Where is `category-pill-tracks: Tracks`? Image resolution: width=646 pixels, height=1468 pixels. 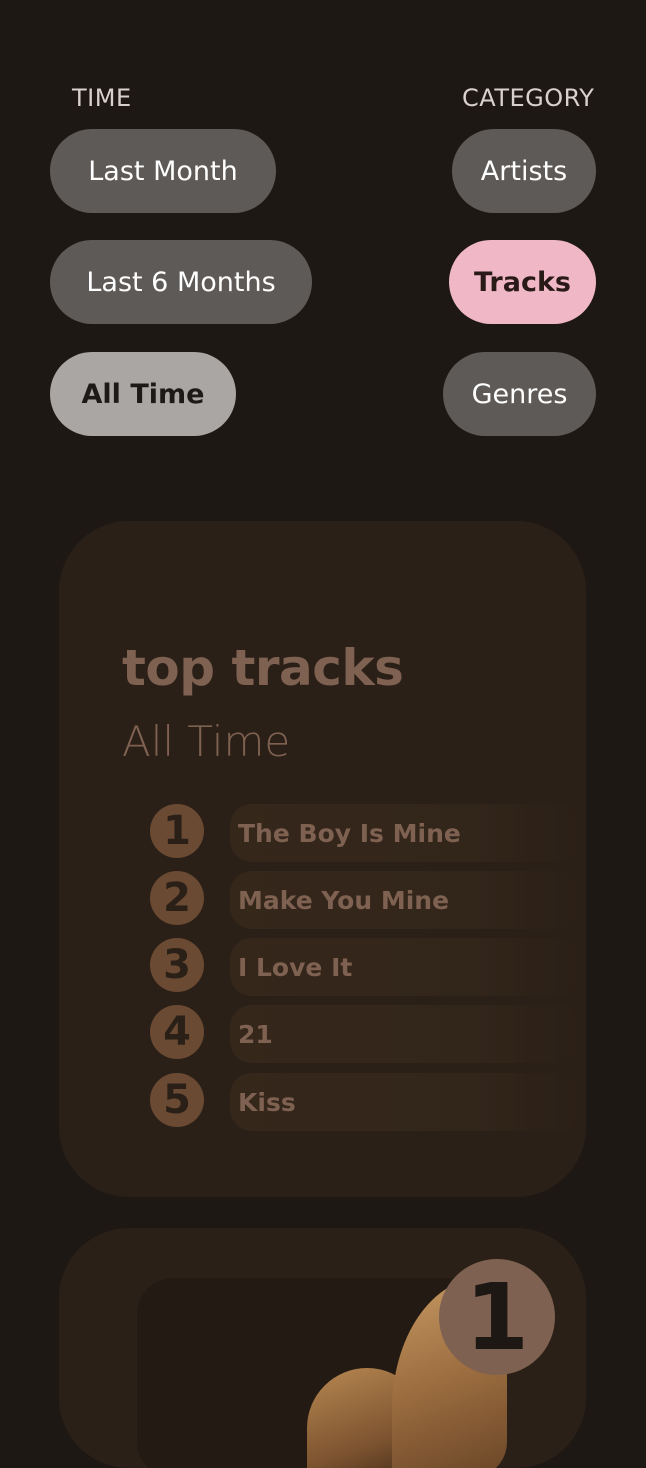 category-pill-tracks: Tracks is located at coordinates (522, 282).